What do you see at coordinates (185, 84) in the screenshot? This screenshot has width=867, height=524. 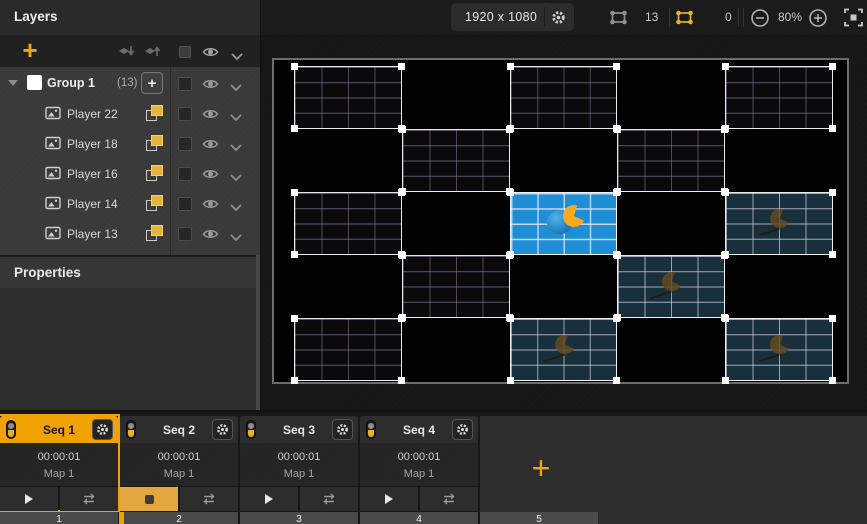 I see `group-state-box` at bounding box center [185, 84].